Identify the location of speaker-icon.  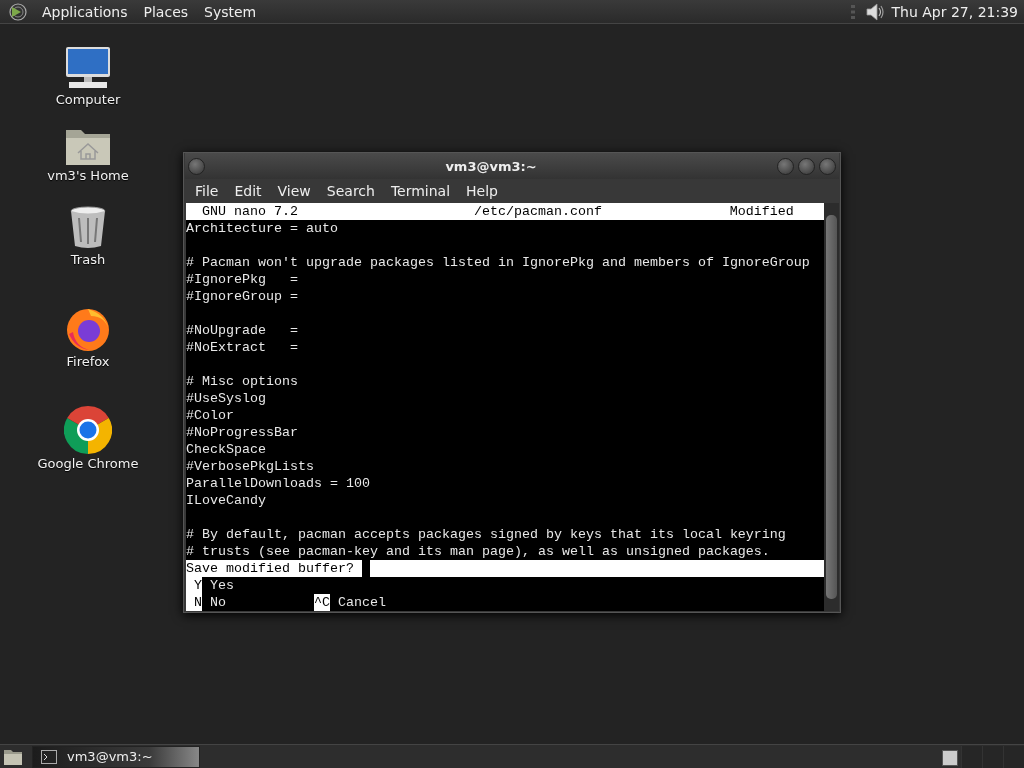
(874, 11).